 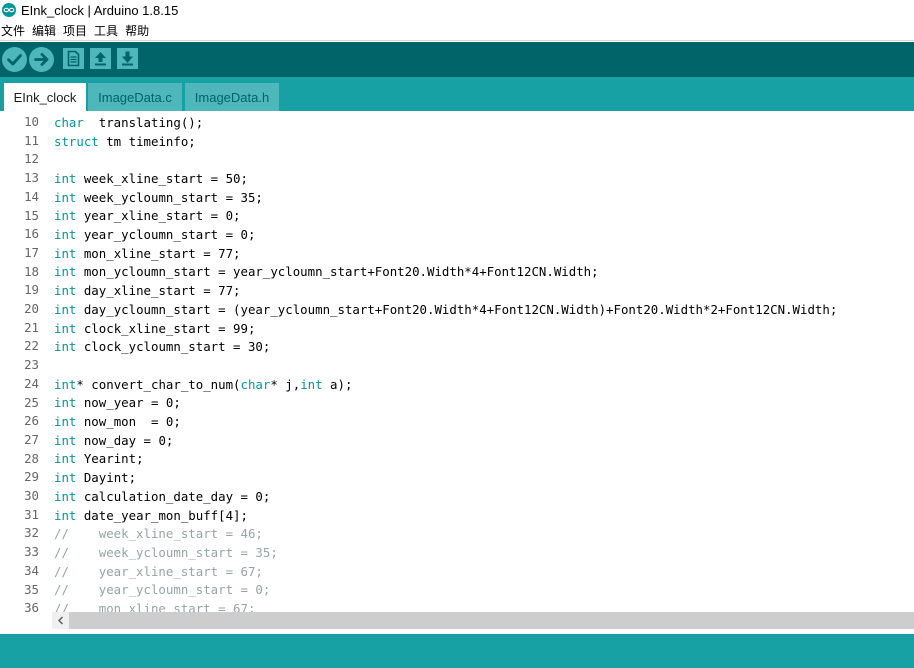 What do you see at coordinates (60, 620) in the screenshot?
I see `scroll-left-button` at bounding box center [60, 620].